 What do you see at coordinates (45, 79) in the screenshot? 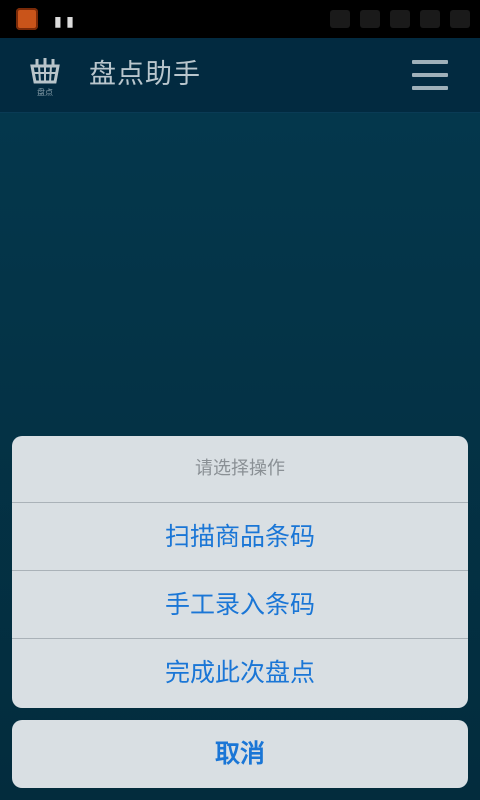
I see `basket-logo-icon: 盘点` at bounding box center [45, 79].